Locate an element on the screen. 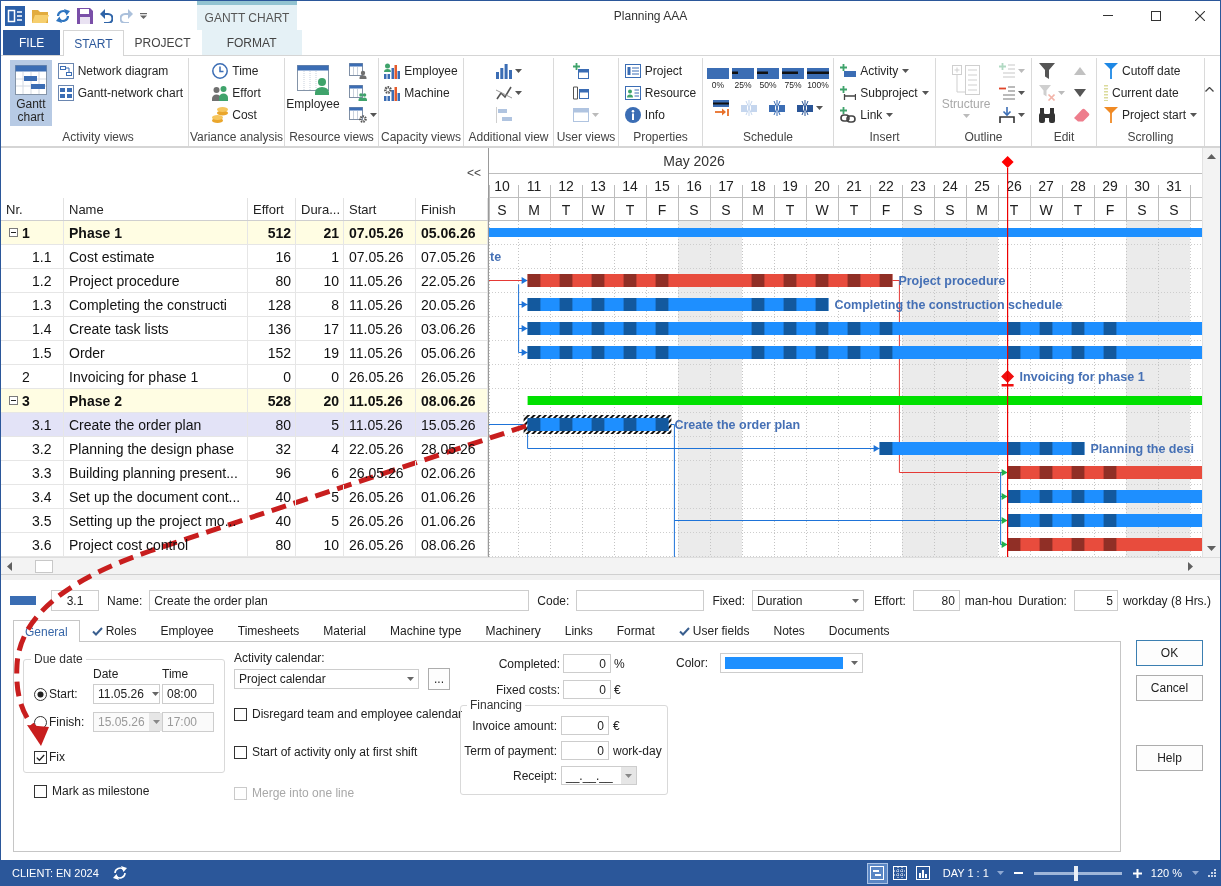 The height and width of the screenshot is (886, 1221). collapse-pane-button: << is located at coordinates (474, 173).